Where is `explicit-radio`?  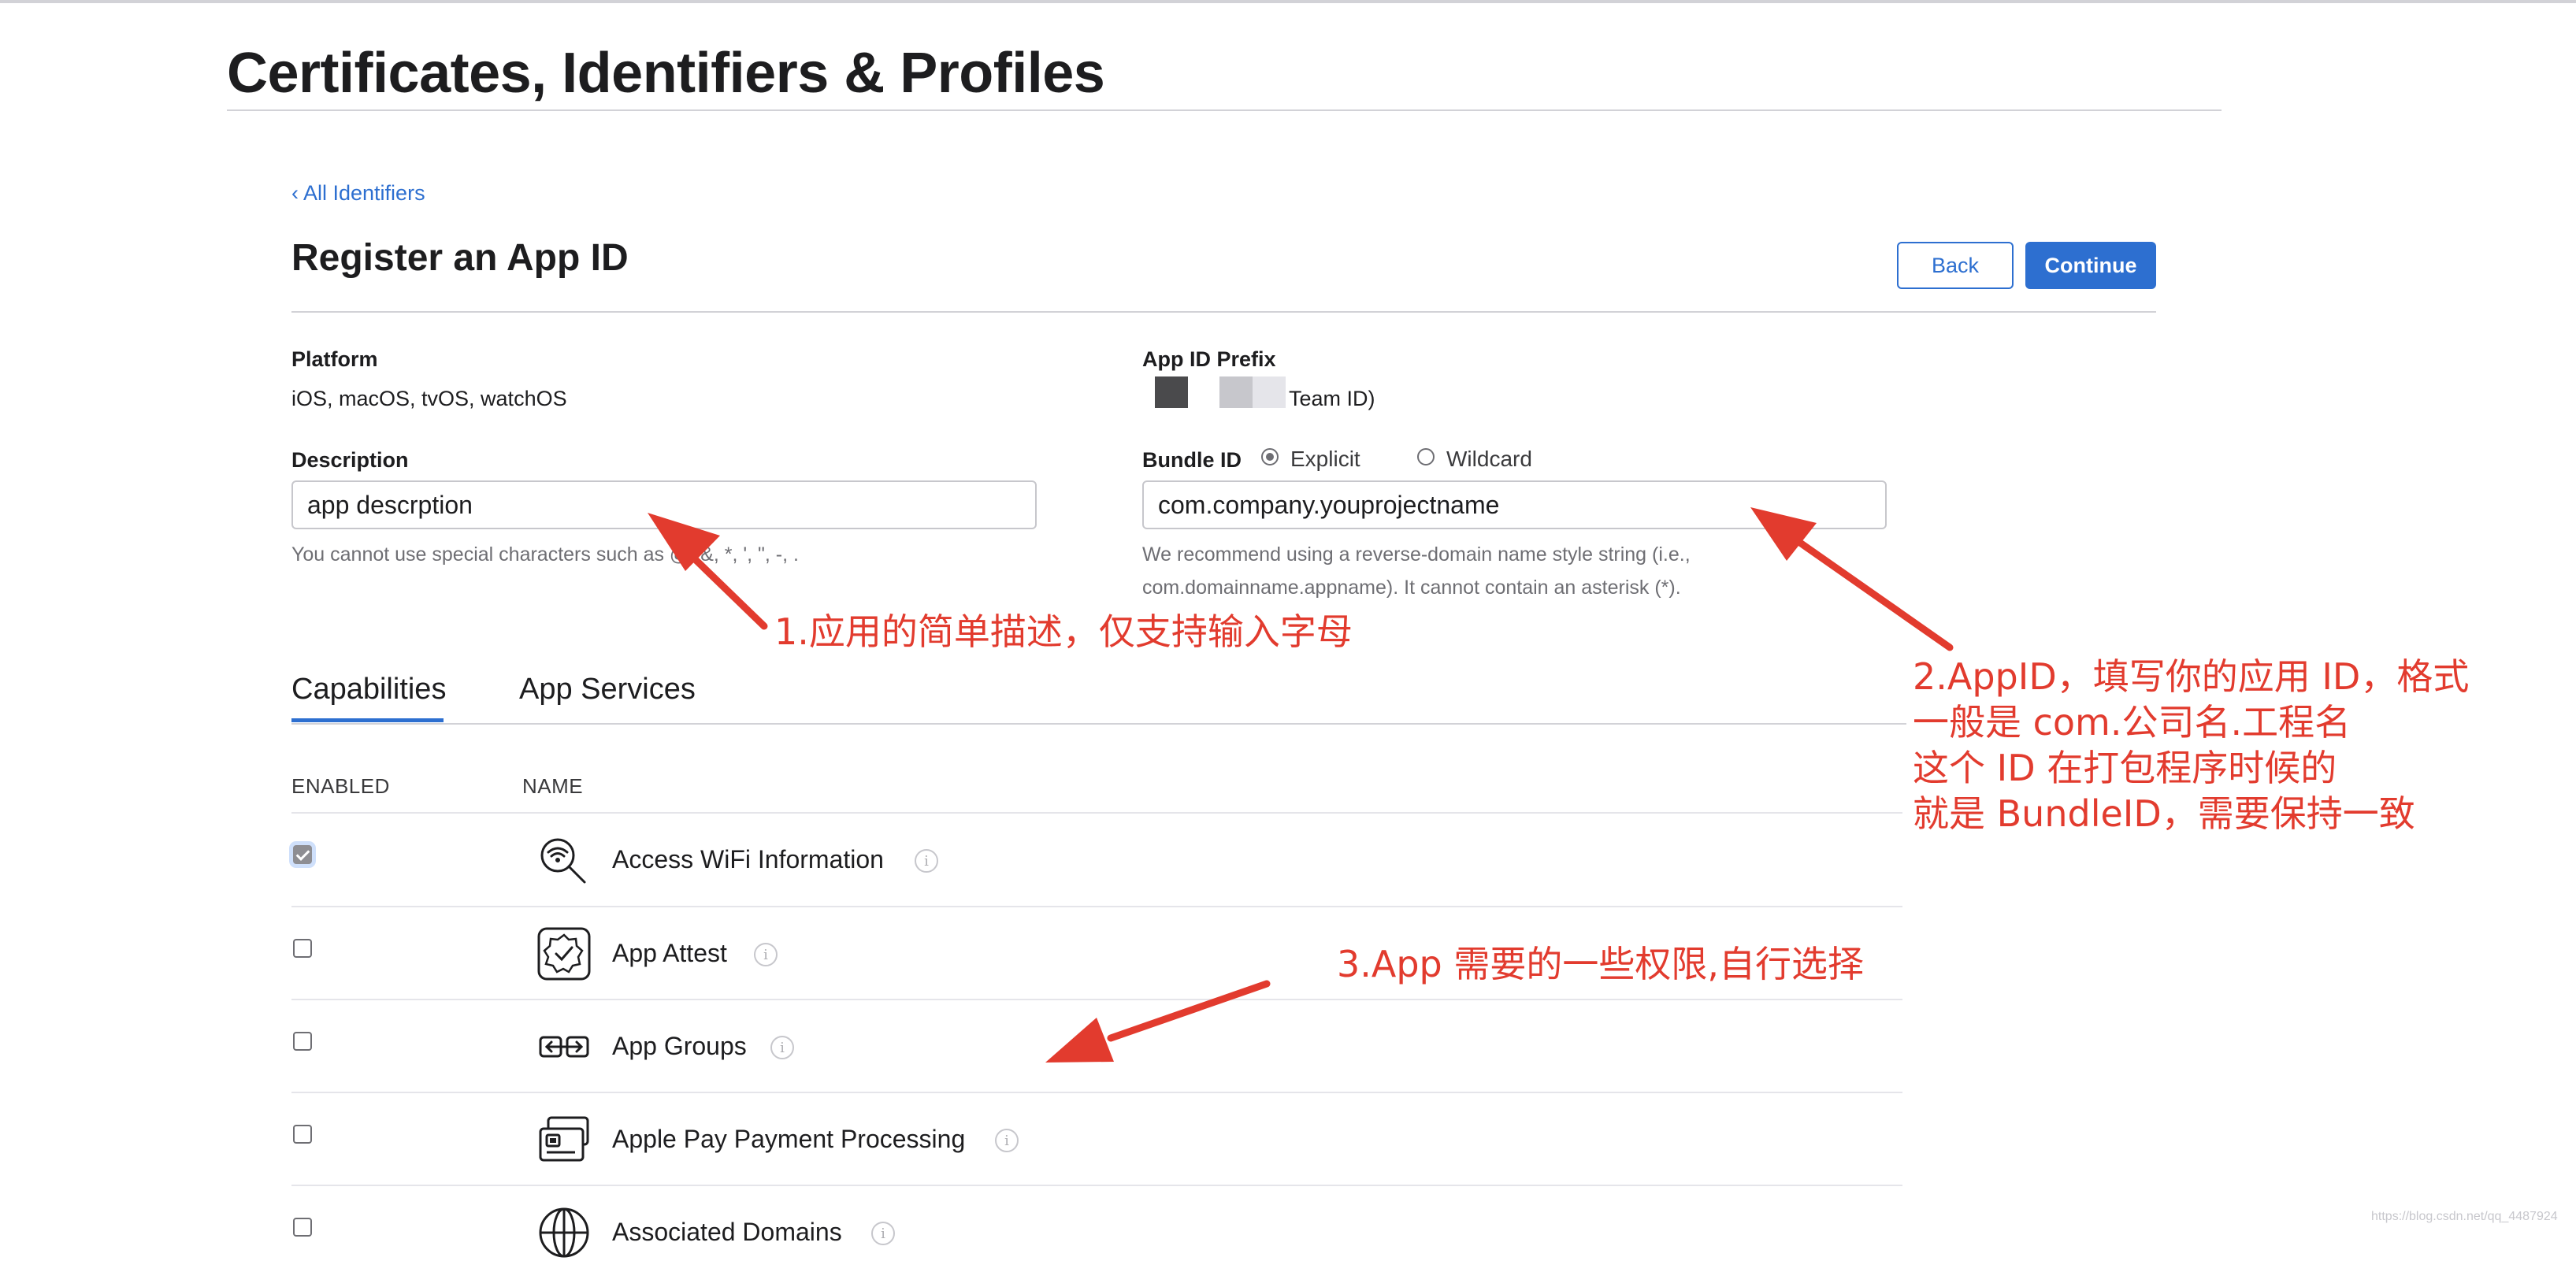 explicit-radio is located at coordinates (1270, 456).